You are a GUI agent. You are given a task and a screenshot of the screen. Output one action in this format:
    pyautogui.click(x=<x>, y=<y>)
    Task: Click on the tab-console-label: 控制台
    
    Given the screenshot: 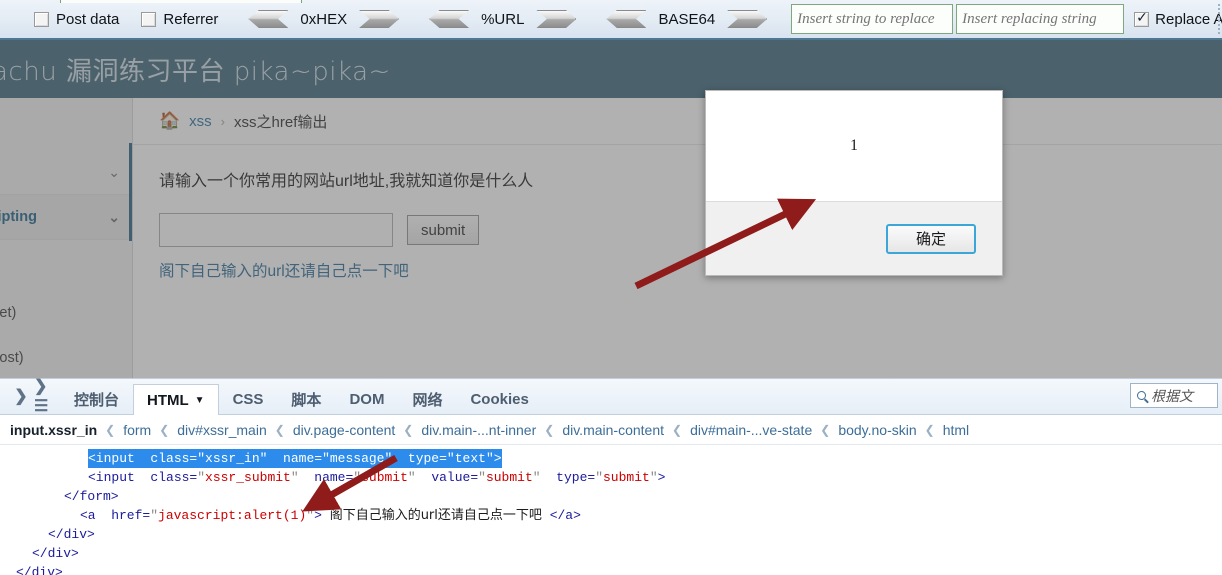 What is the action you would take?
    pyautogui.click(x=97, y=400)
    